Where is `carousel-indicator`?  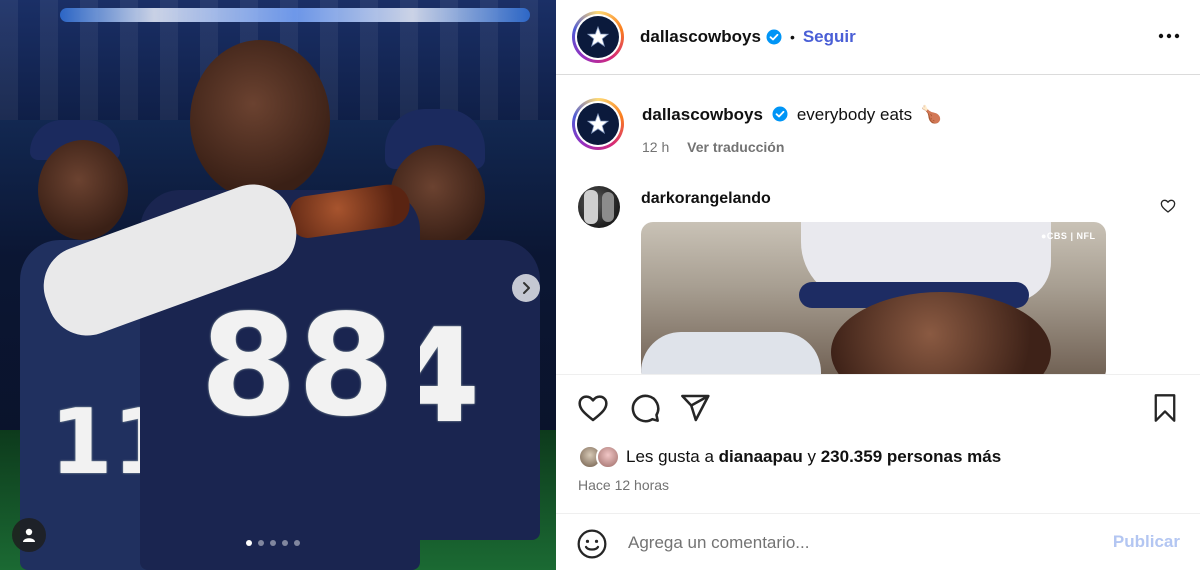
carousel-indicator is located at coordinates (273, 543).